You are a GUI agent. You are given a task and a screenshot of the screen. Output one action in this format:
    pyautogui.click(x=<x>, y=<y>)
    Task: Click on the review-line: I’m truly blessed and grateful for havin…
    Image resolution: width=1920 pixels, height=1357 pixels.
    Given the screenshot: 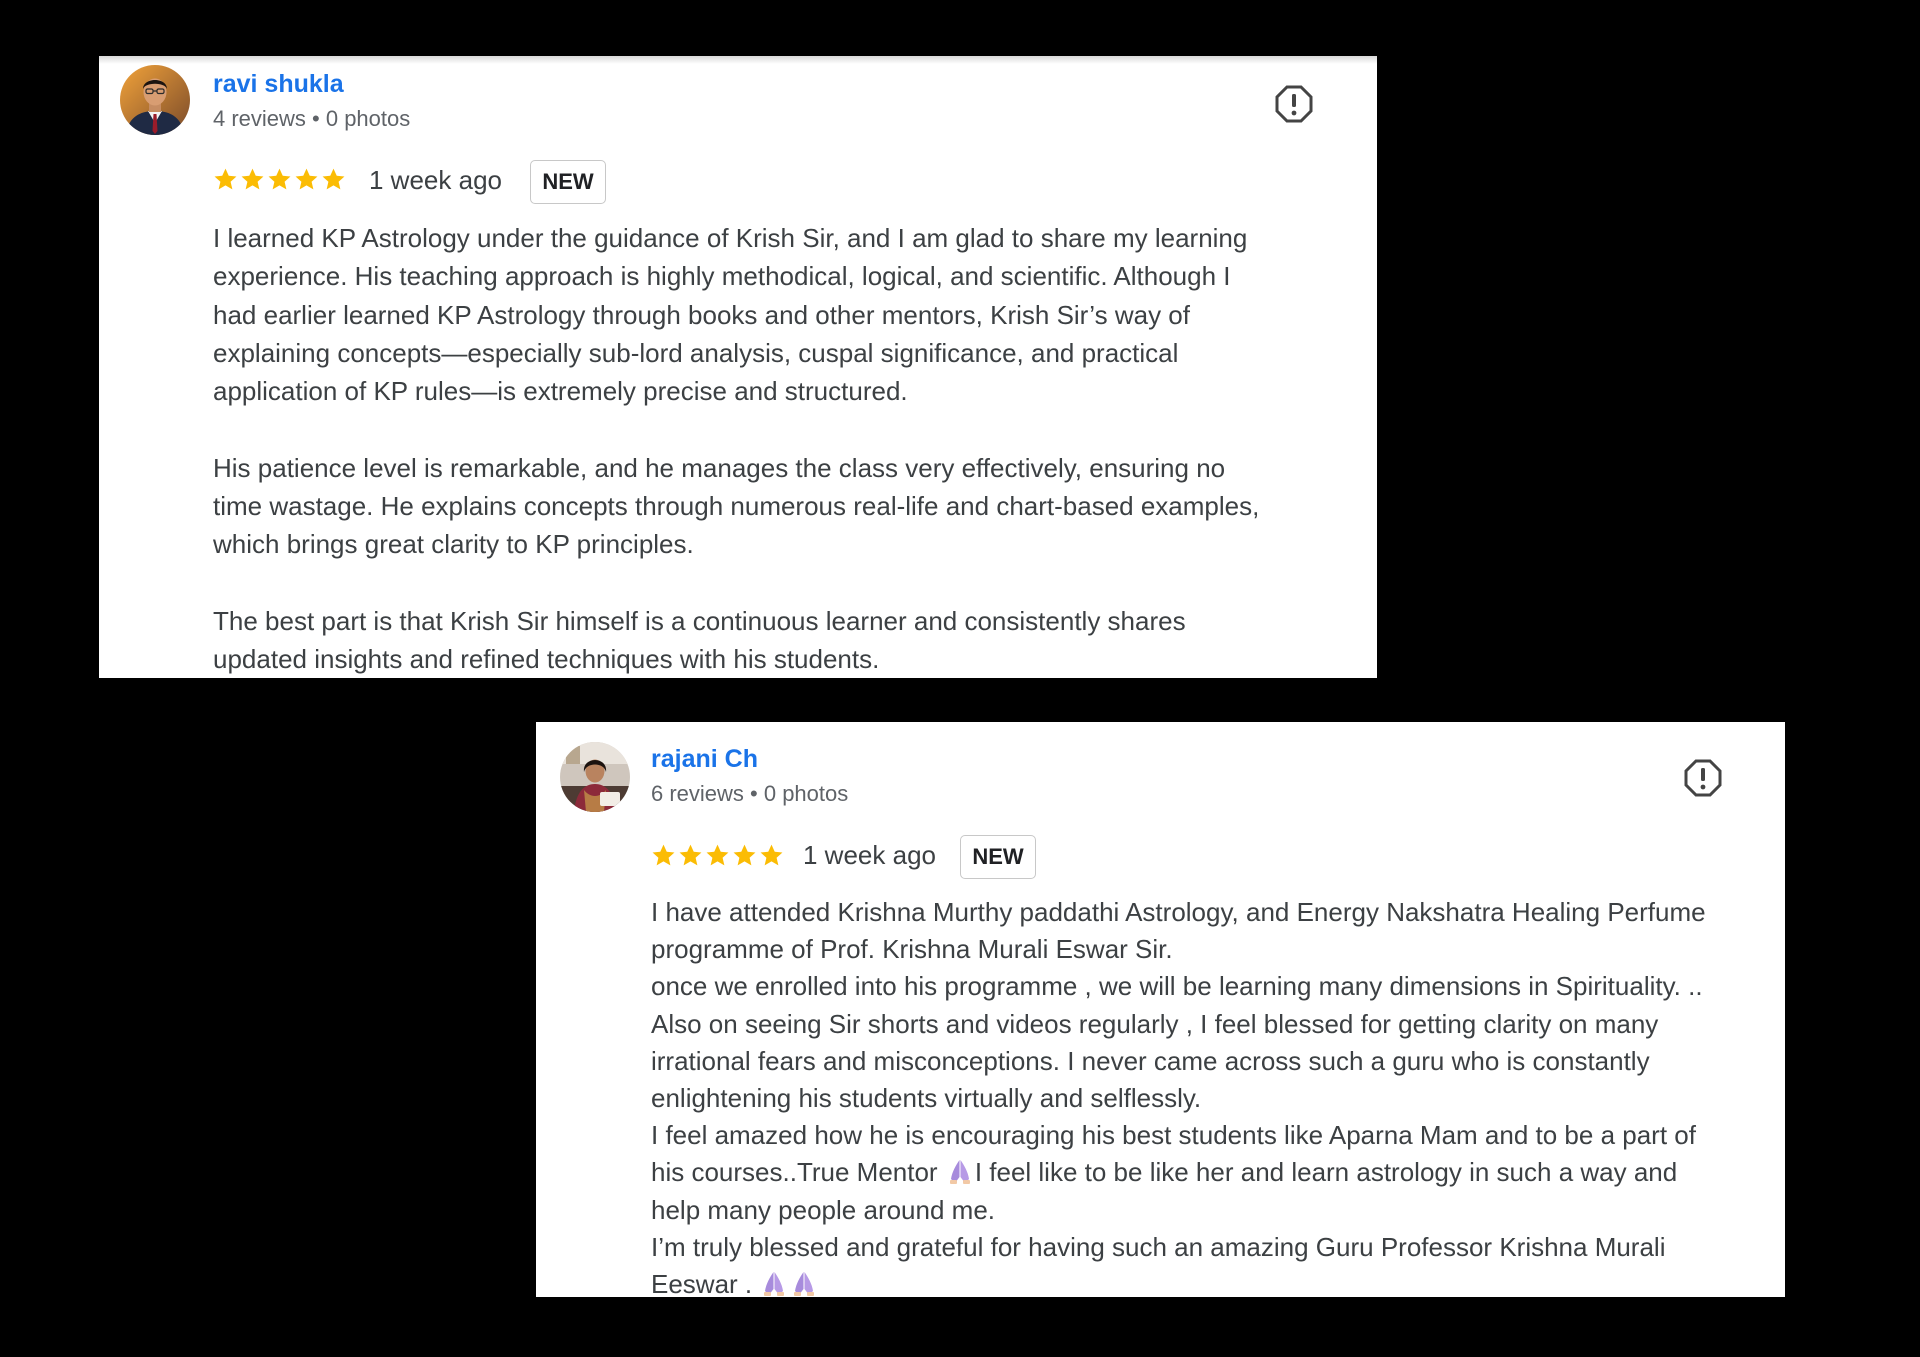 What is the action you would take?
    pyautogui.click(x=1158, y=1246)
    